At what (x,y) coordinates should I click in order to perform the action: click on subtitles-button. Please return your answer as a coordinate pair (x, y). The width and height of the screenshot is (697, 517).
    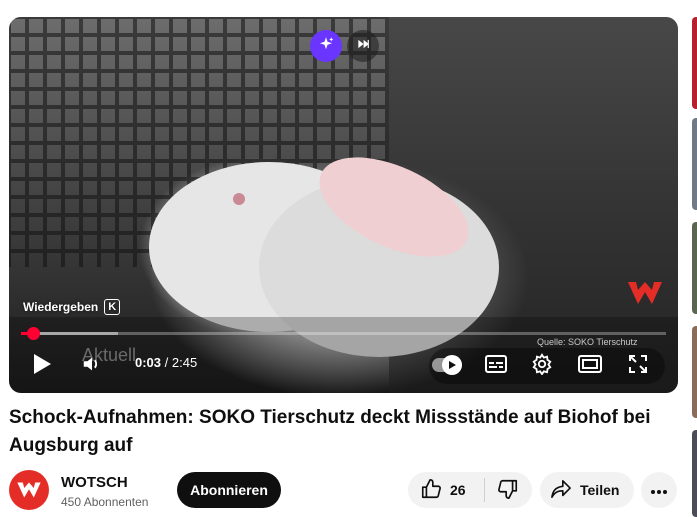
    Looking at the image, I should click on (496, 366).